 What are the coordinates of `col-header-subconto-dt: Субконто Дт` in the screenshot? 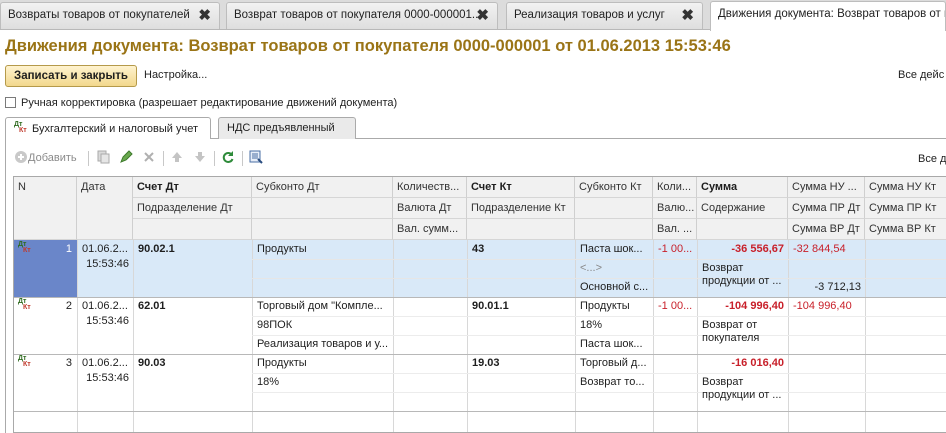 It's located at (322, 187).